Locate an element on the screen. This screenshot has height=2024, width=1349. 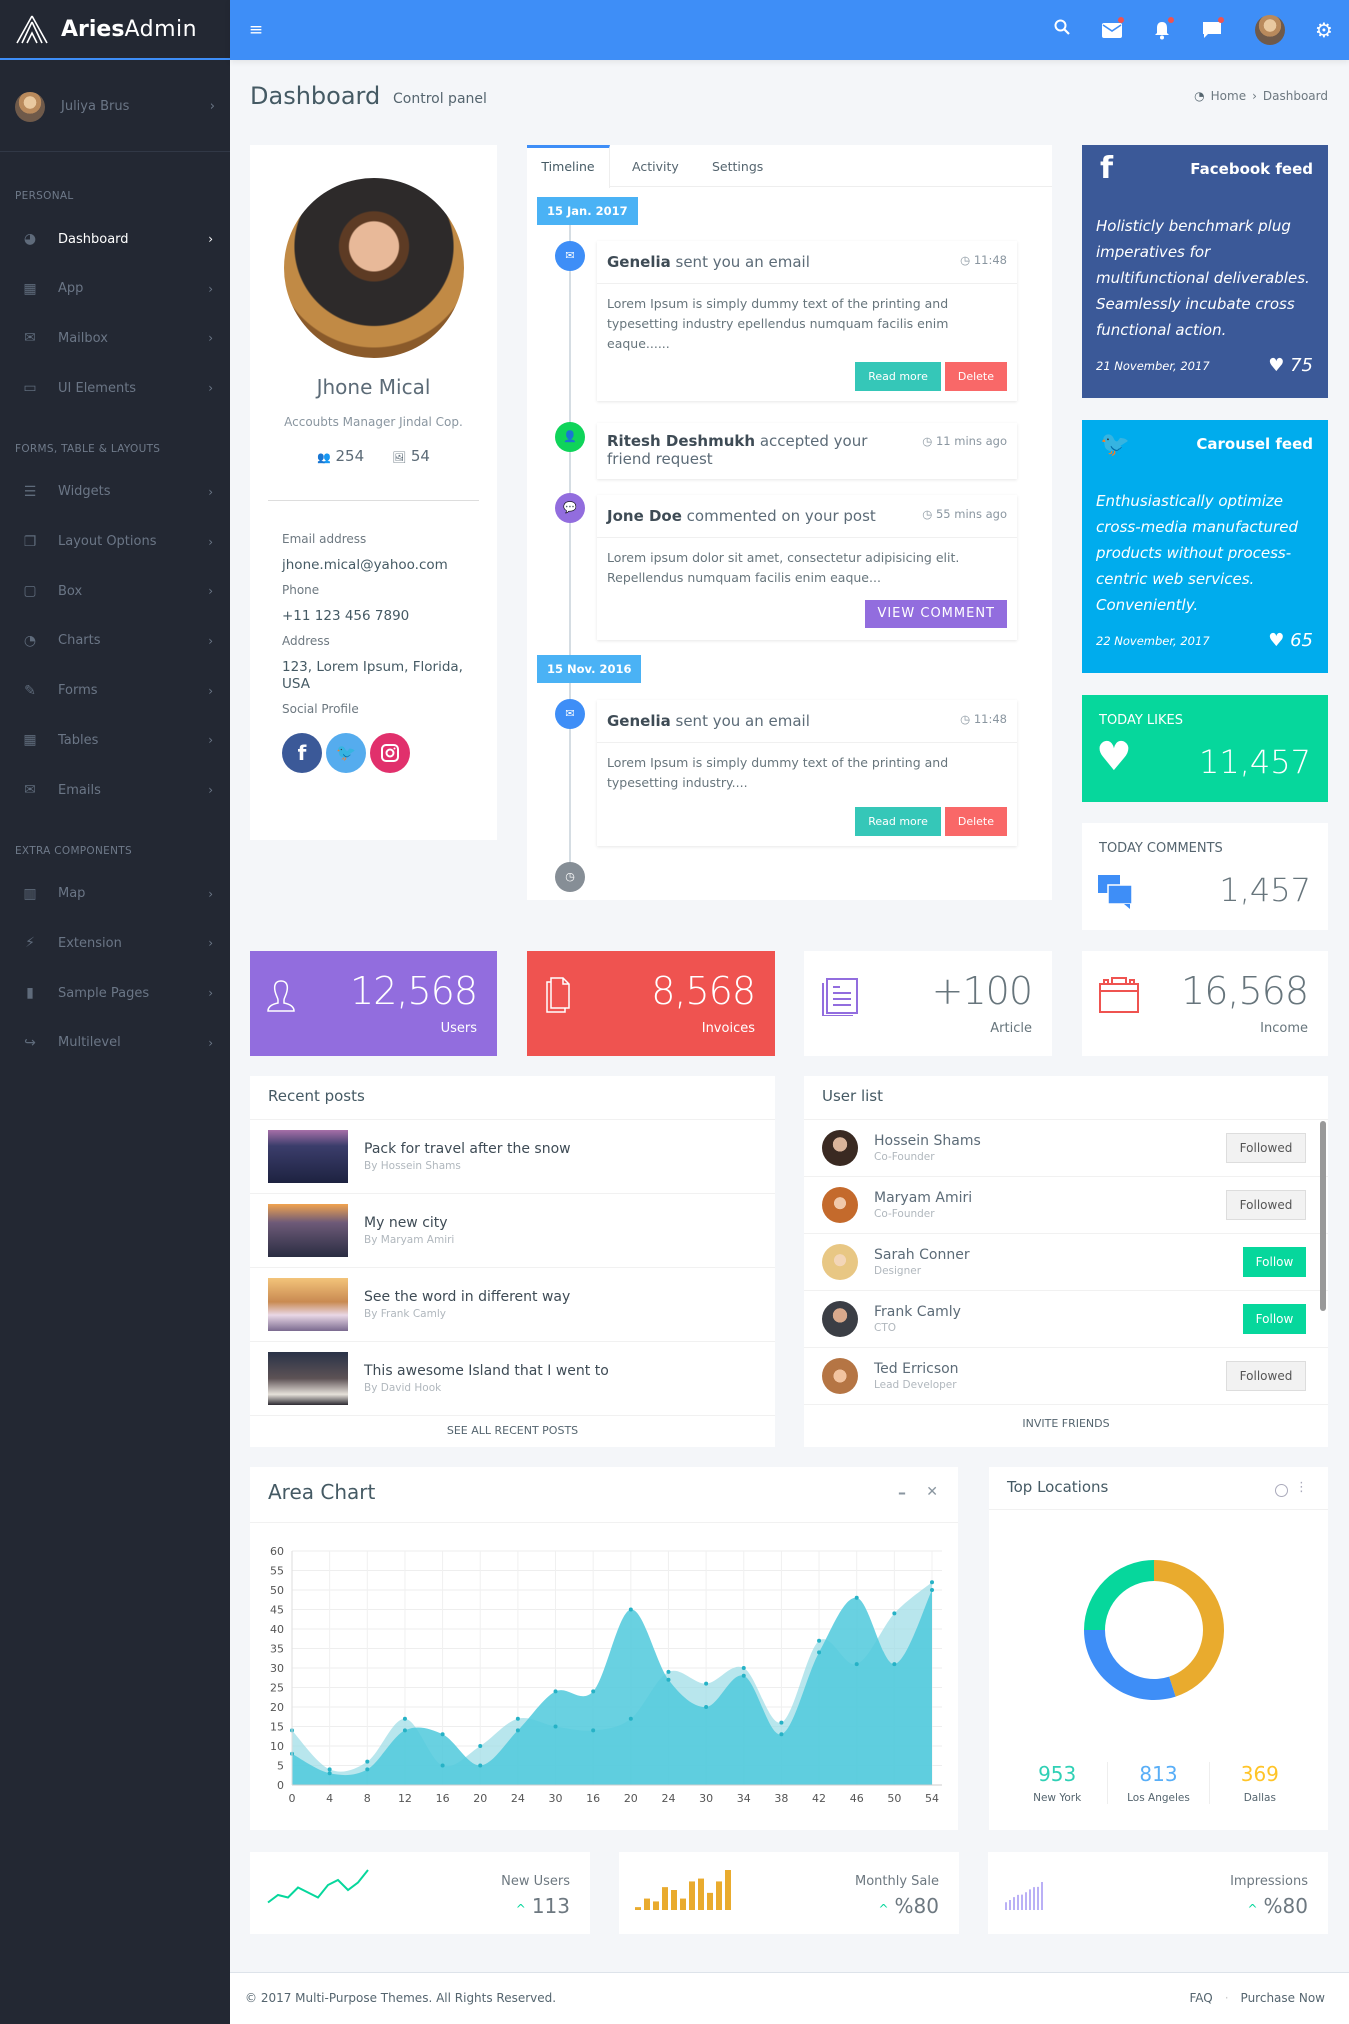
sidebar-item-widgets: ☰ Widgets › is located at coordinates (115, 492).